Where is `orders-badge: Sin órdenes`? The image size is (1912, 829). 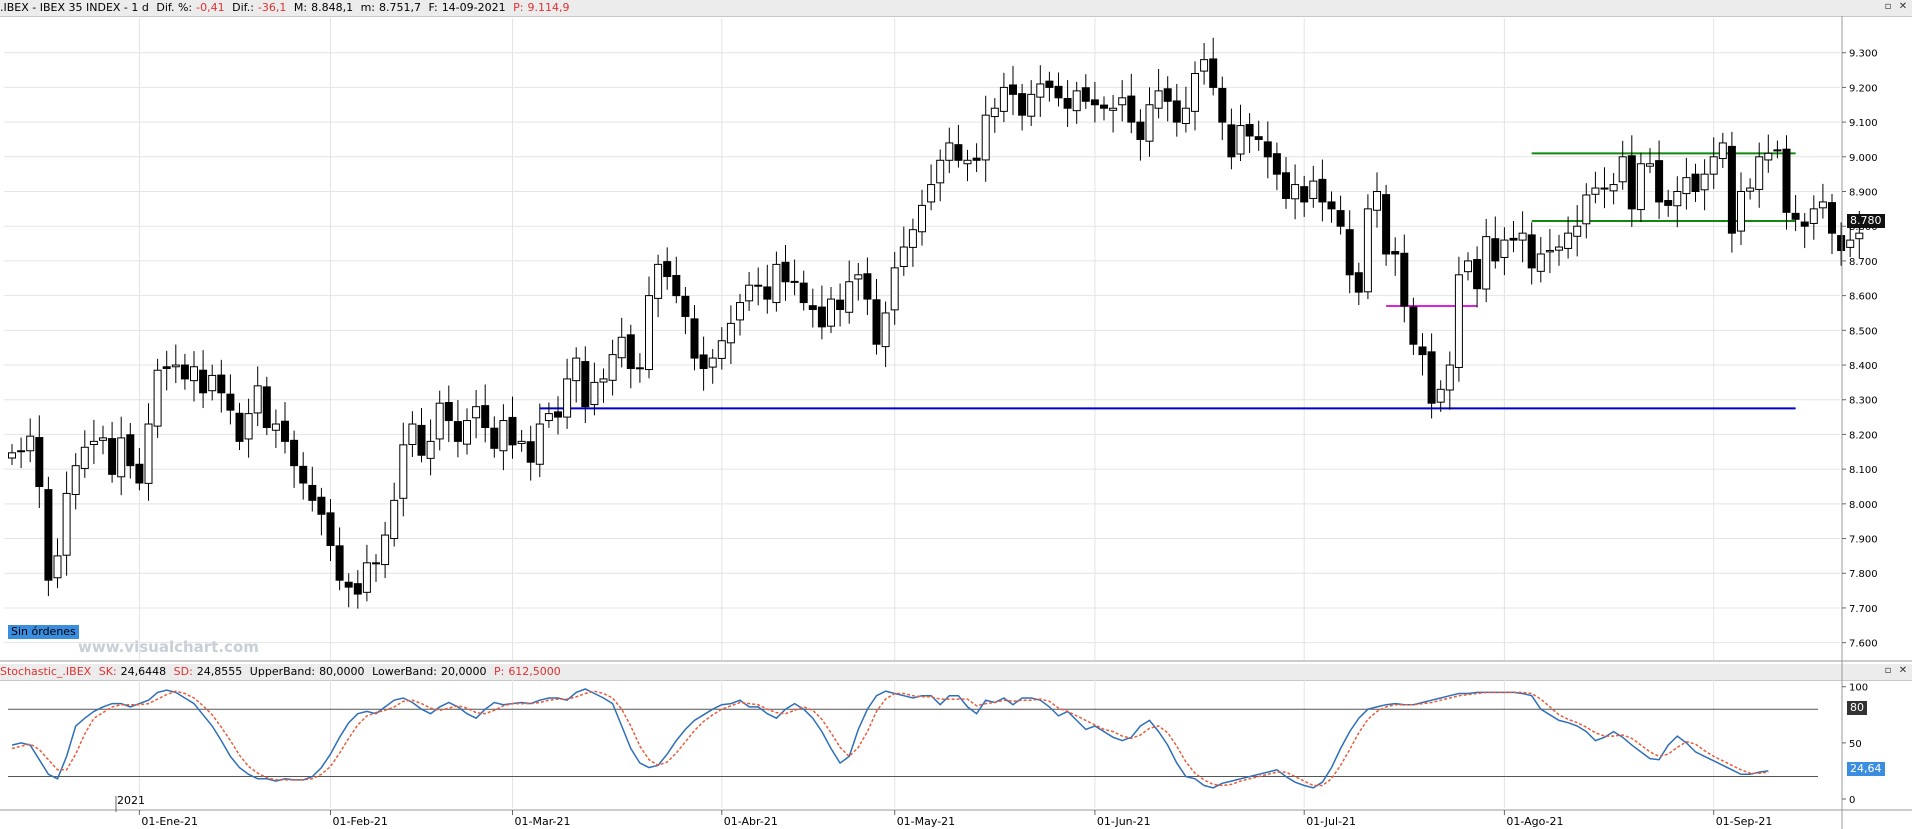
orders-badge: Sin órdenes is located at coordinates (43, 632).